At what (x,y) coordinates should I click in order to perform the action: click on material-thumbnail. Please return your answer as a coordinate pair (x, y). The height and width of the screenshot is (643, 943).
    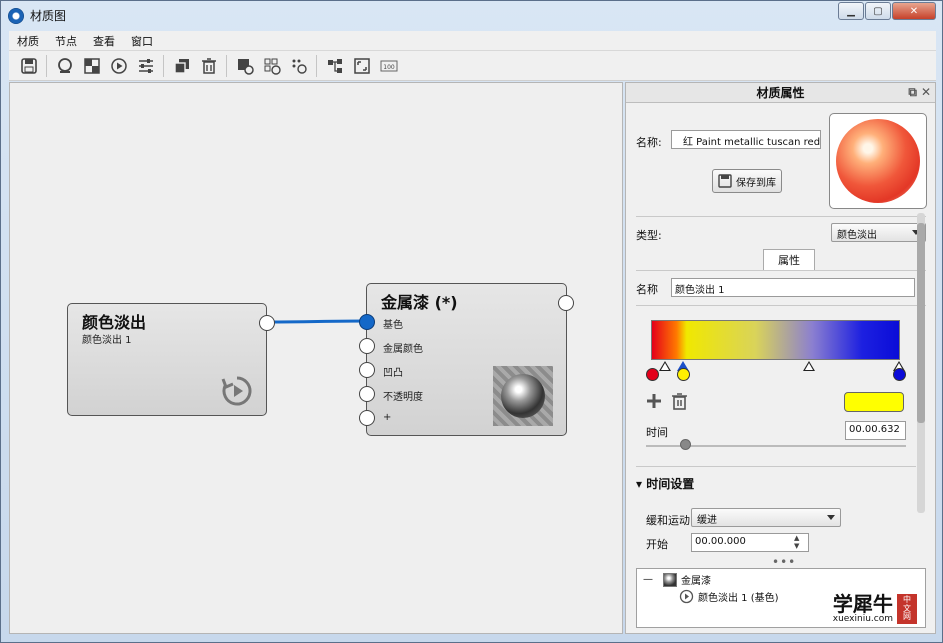
    Looking at the image, I should click on (523, 396).